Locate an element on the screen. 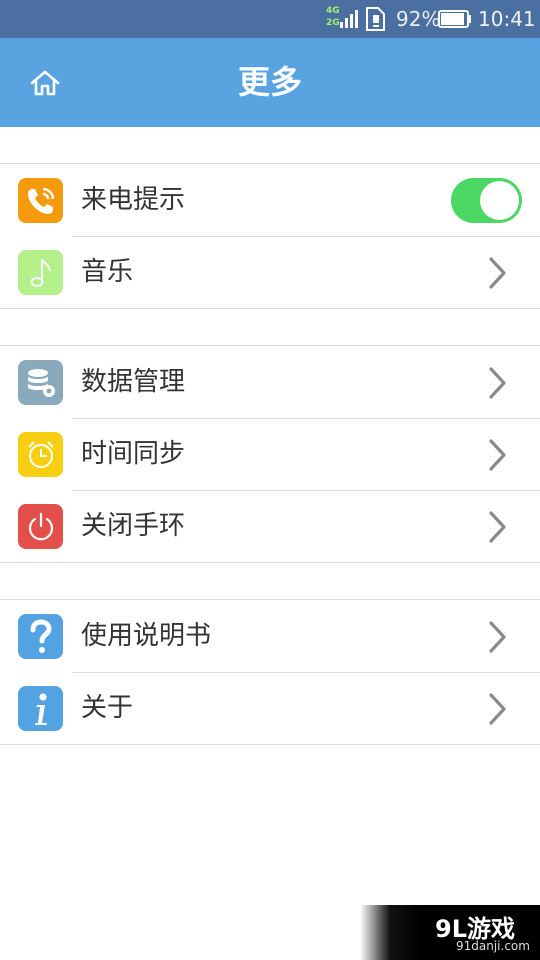 This screenshot has width=540, height=960. watermark: 9L游戏 91danji.com is located at coordinates (450, 932).